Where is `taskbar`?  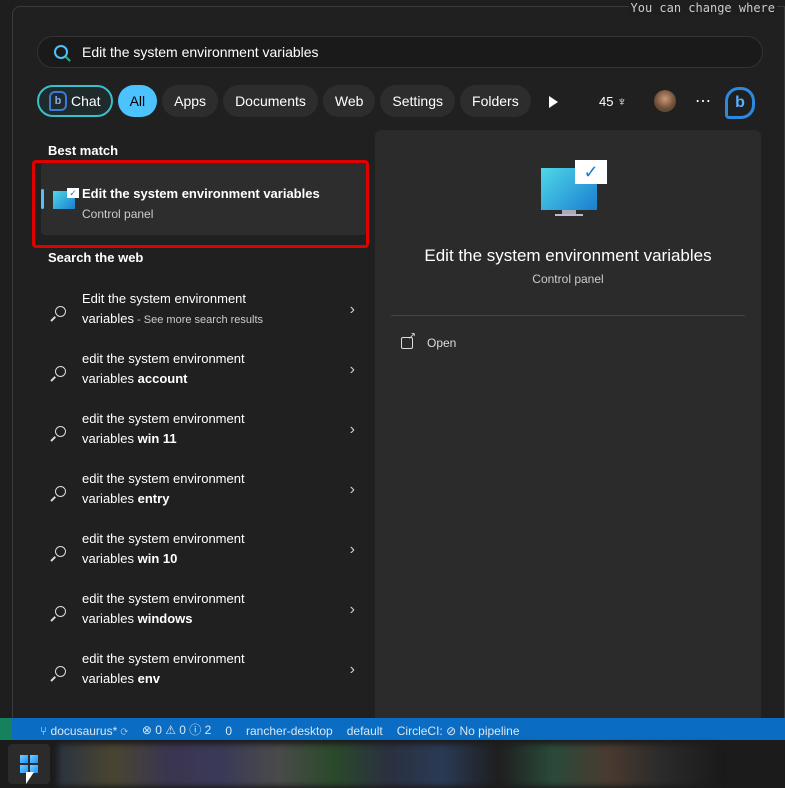
taskbar is located at coordinates (392, 764).